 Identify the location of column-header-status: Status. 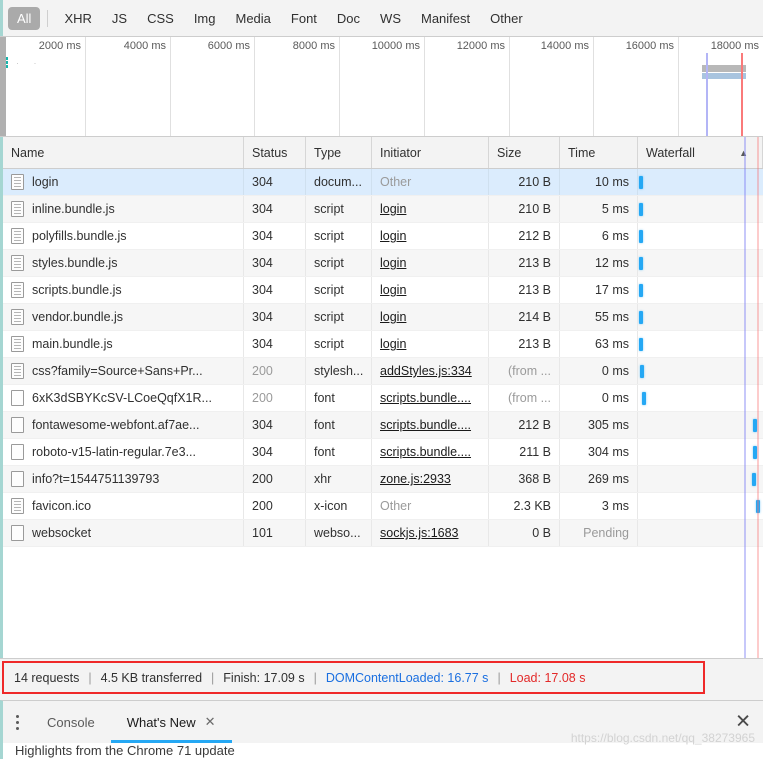
(275, 152).